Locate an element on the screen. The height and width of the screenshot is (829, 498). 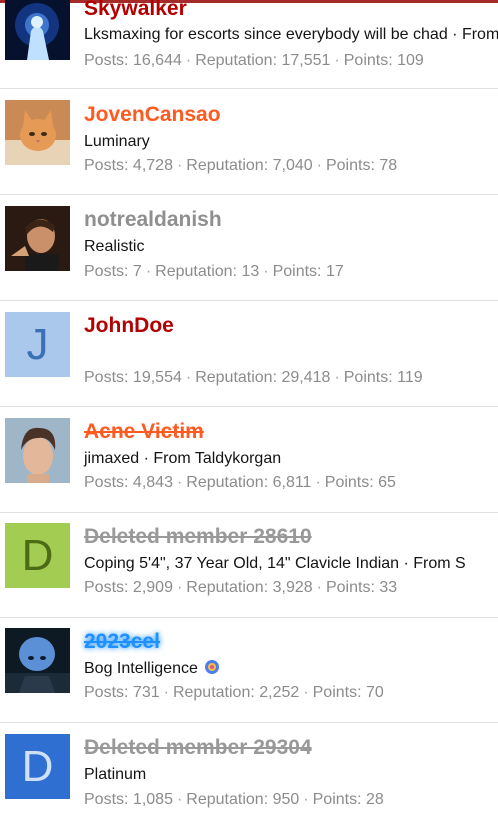
username-link: Deleted member 29304 is located at coordinates (198, 748).